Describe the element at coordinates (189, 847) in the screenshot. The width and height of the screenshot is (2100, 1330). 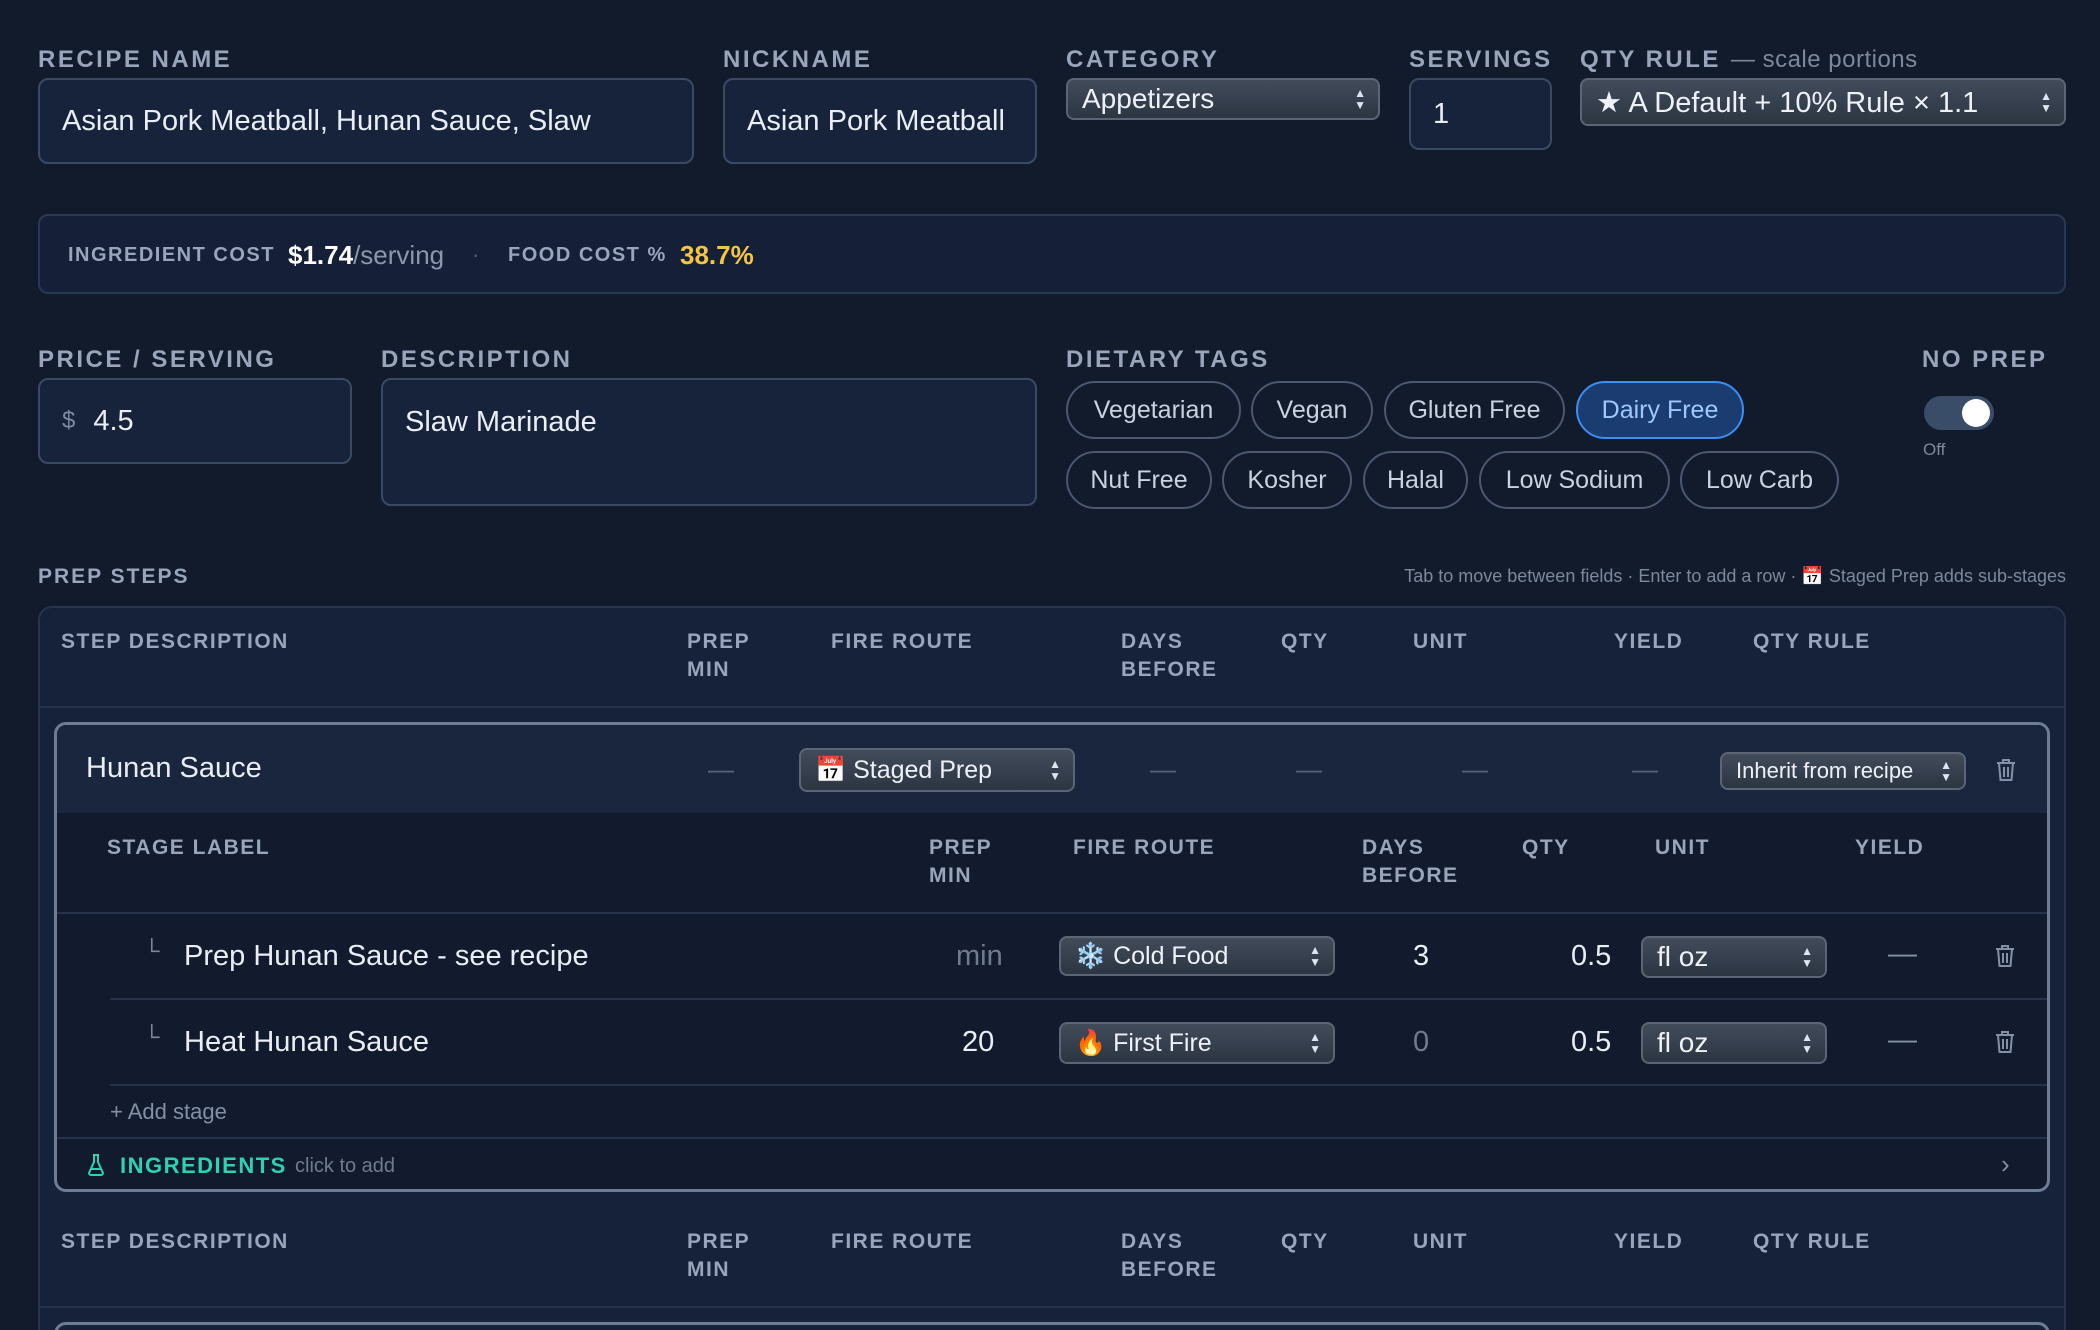
I see `col-stage-label: STAGE LABEL` at that location.